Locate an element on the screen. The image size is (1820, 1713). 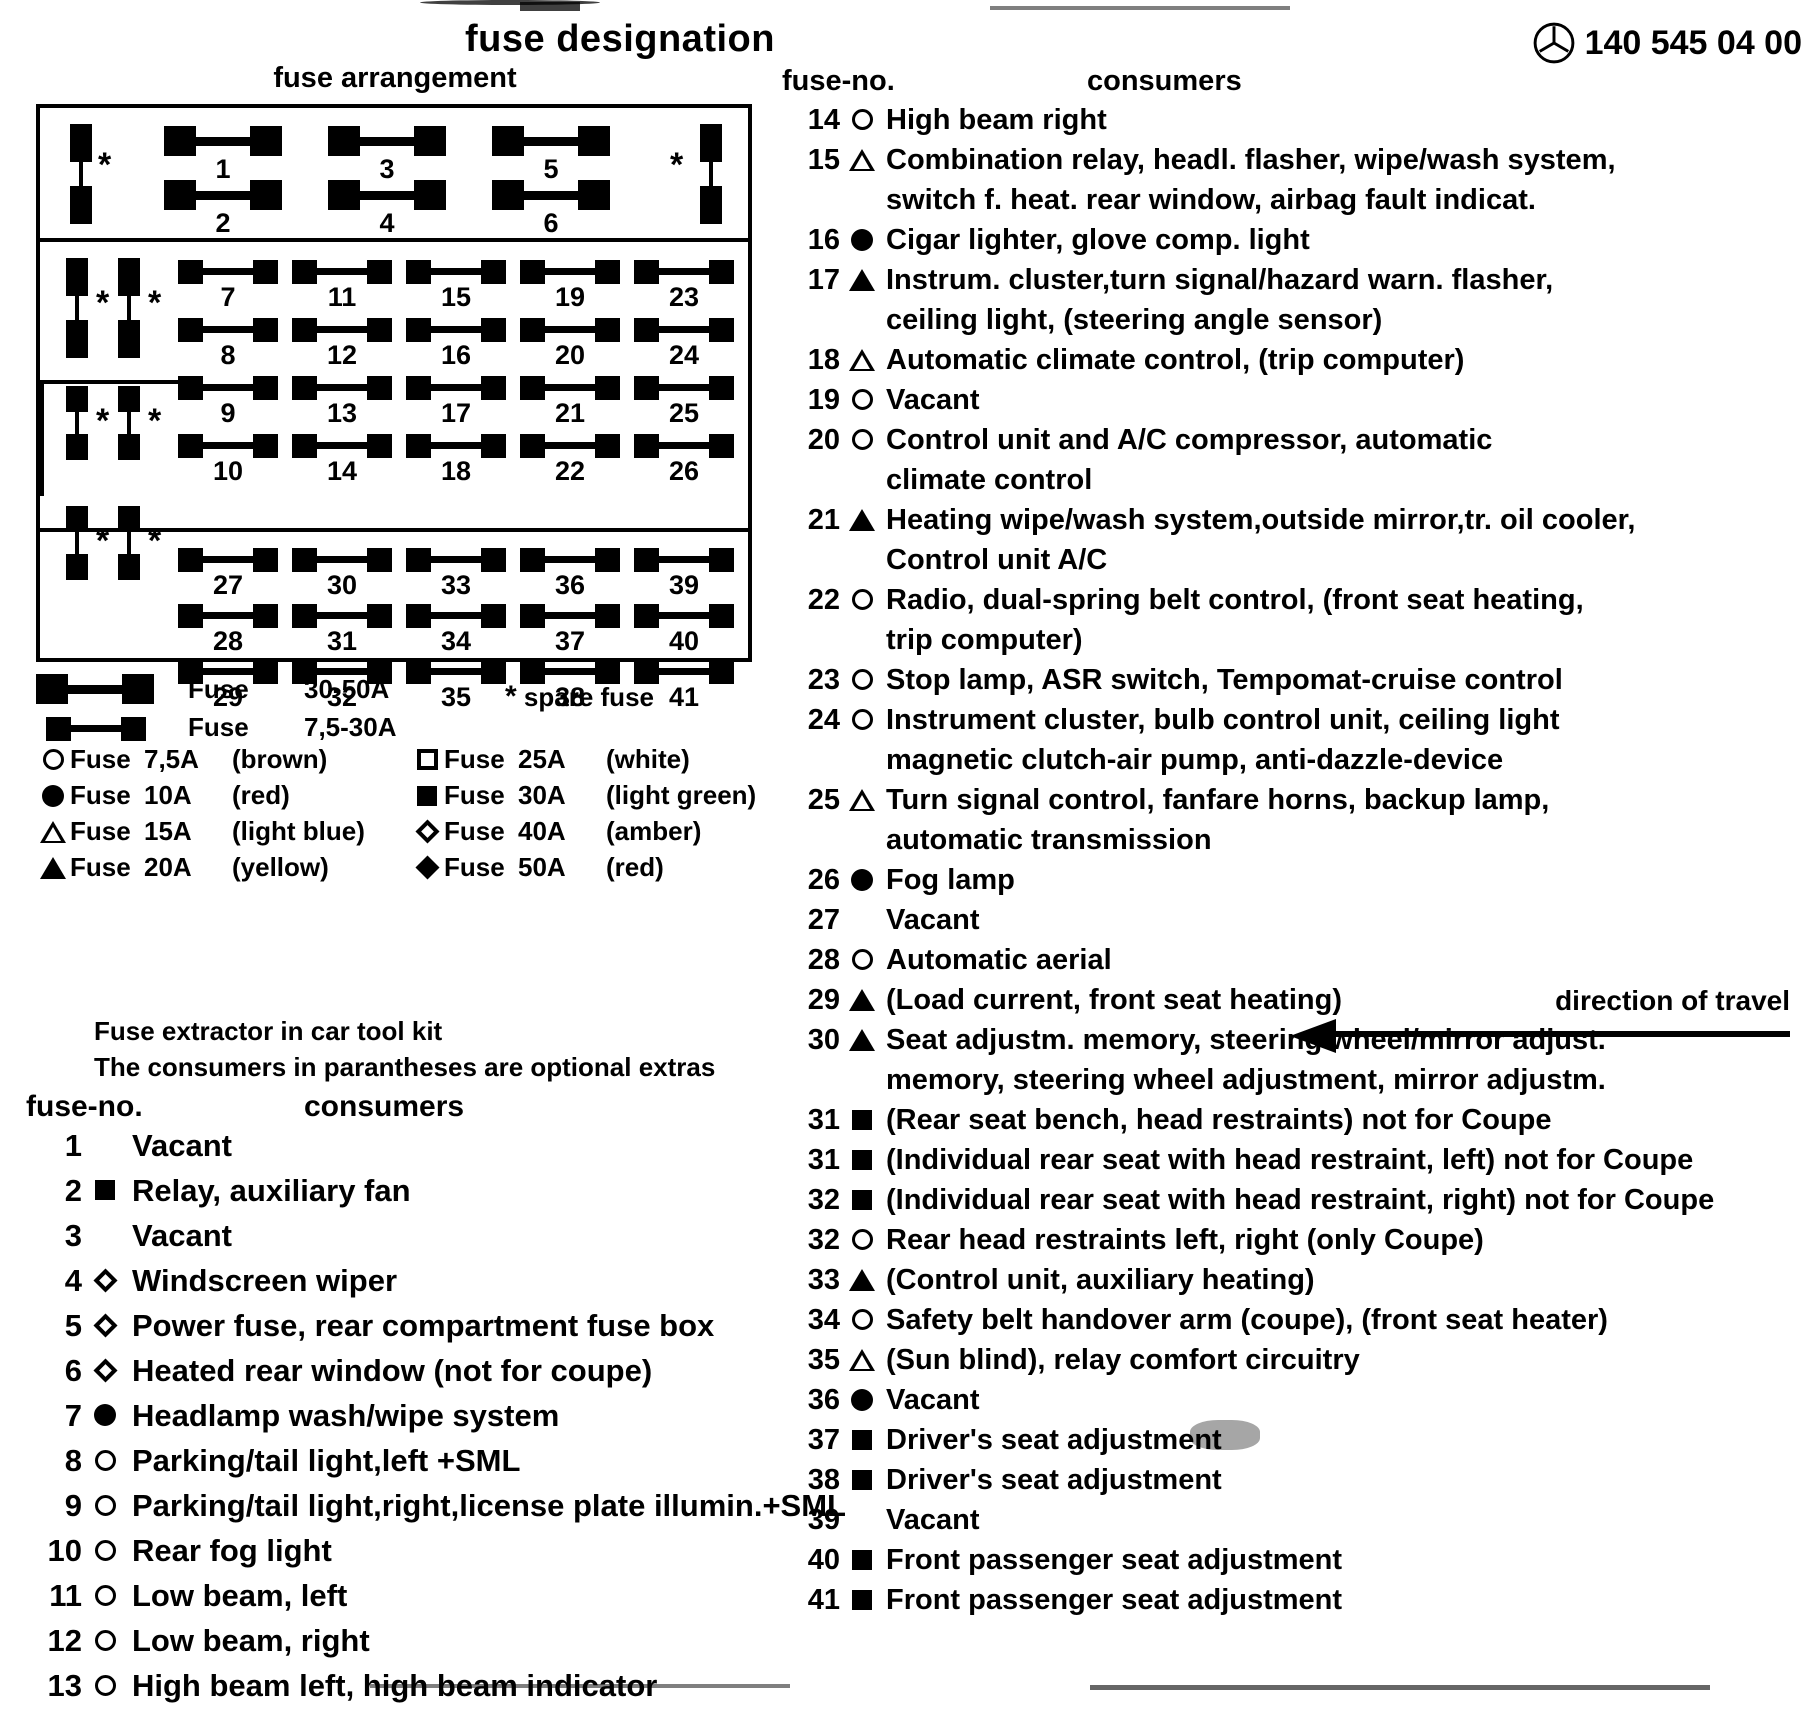
fuse-slot-6: 6 is located at coordinates (551, 208).